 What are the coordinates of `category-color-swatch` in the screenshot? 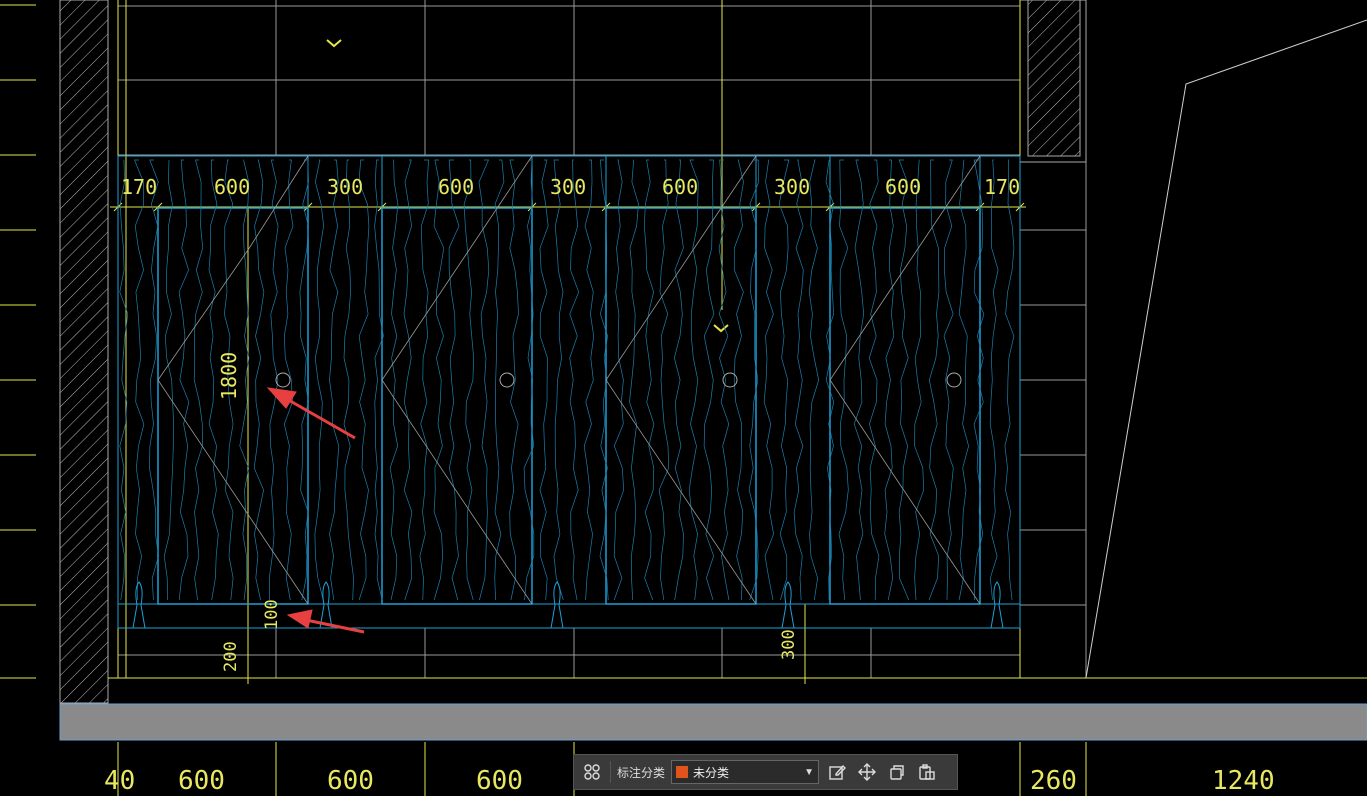 It's located at (682, 772).